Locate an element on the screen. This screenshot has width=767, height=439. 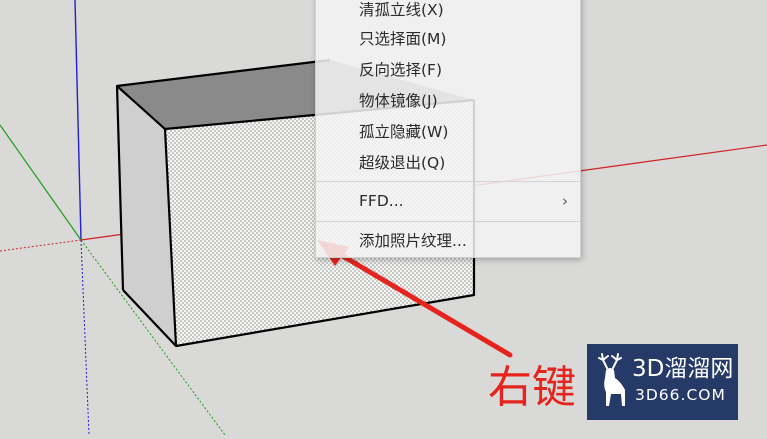
menu-item-invert-selection: 反向选择(F) is located at coordinates (448, 70).